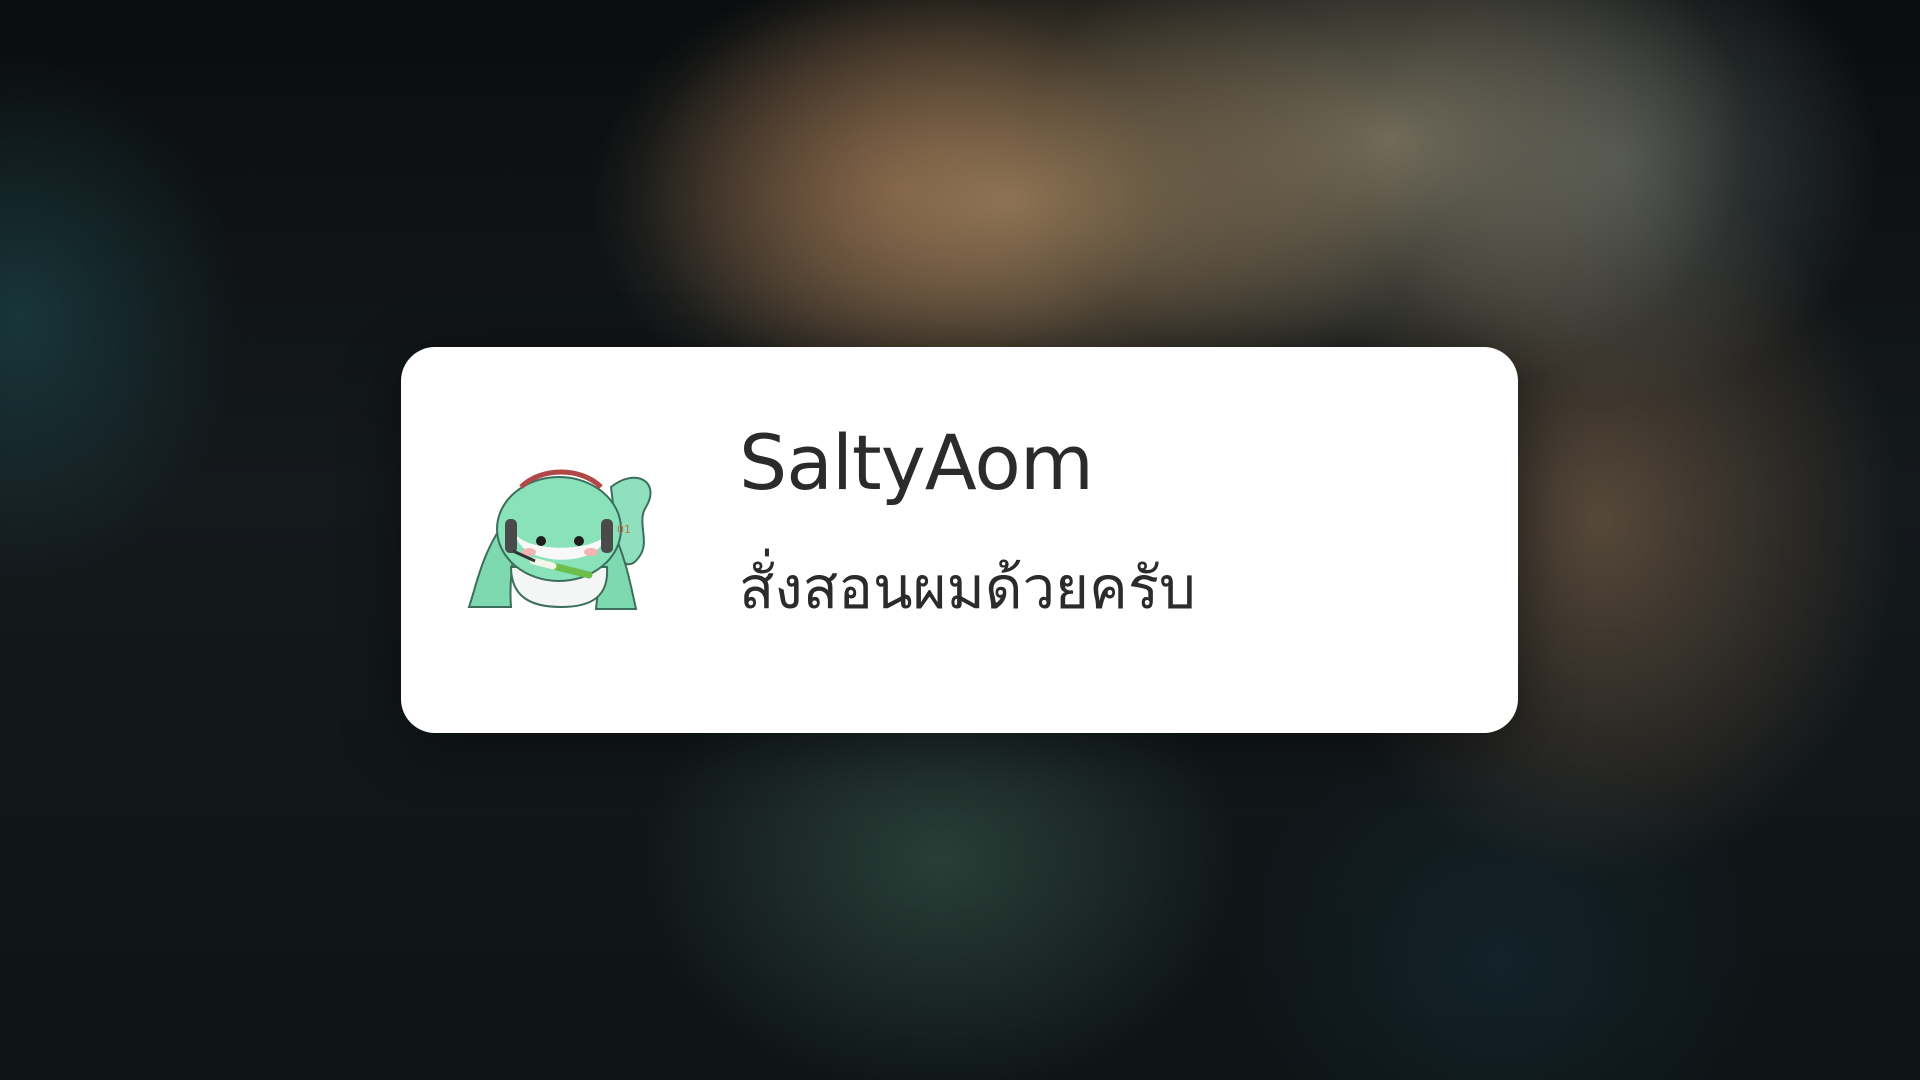 This screenshot has width=1920, height=1080. What do you see at coordinates (967, 588) in the screenshot?
I see `notification-message: สั่งสอนผมด้วยครับ` at bounding box center [967, 588].